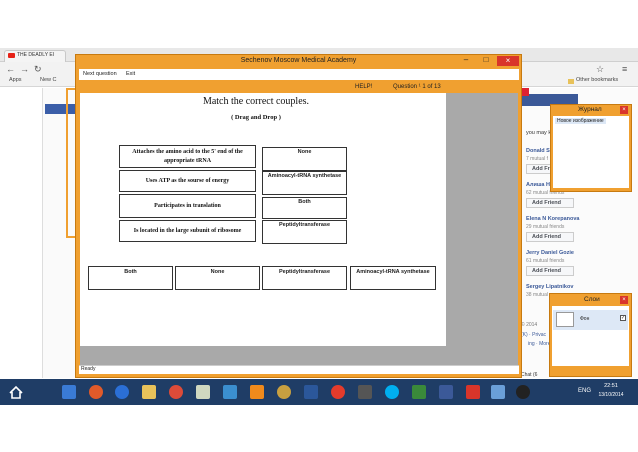  Describe the element at coordinates (624, 300) in the screenshot. I see `layers-close-button: ×` at that location.